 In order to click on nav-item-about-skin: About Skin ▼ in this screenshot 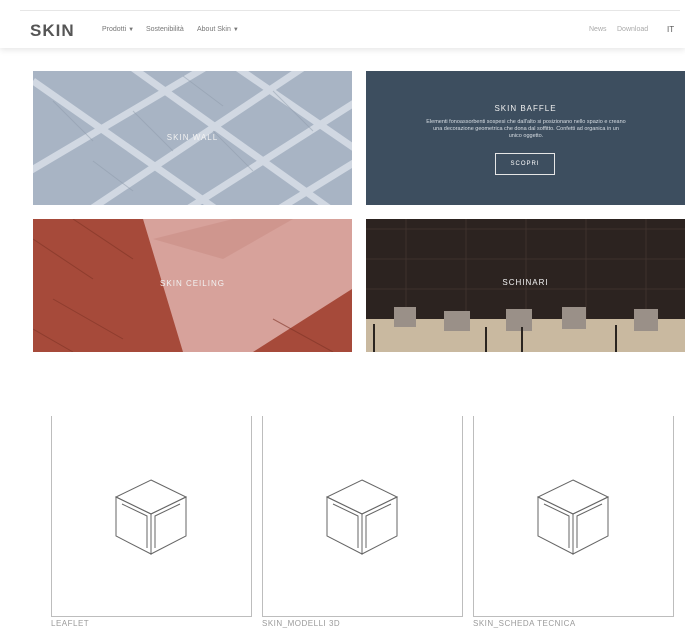, I will do `click(218, 29)`.